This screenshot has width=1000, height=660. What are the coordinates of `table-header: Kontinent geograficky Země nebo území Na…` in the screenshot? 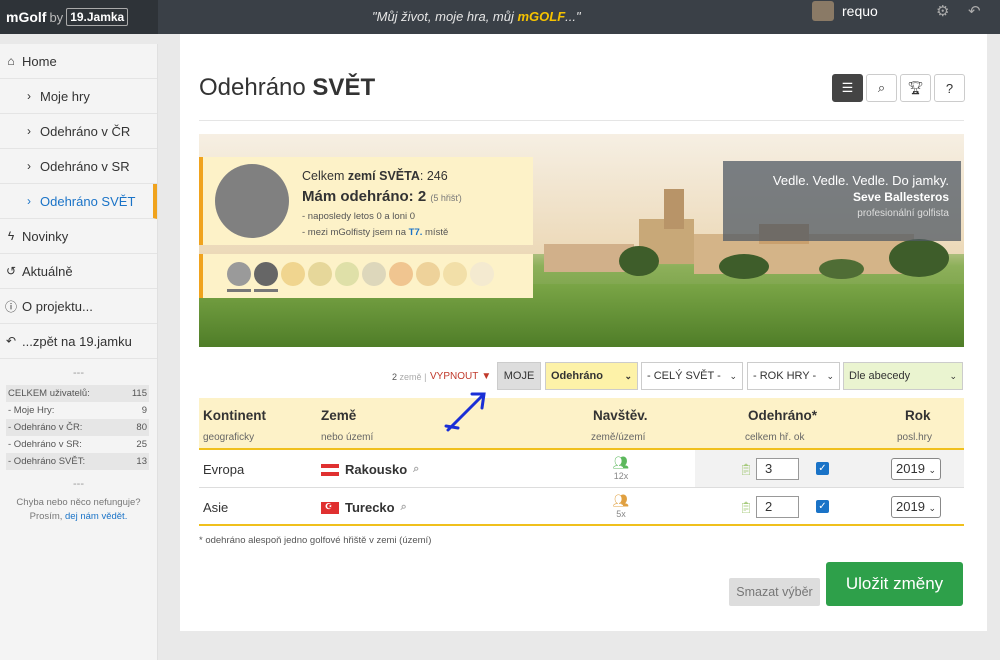 It's located at (581, 424).